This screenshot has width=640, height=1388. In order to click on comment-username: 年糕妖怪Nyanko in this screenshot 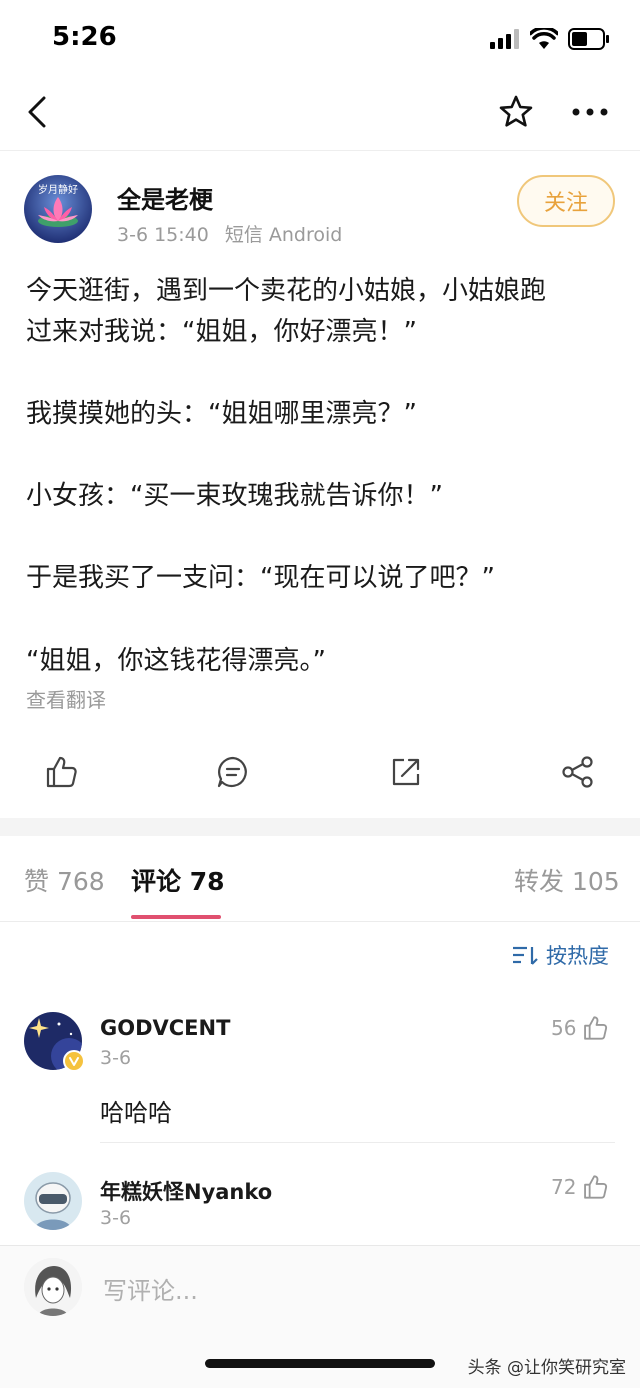, I will do `click(186, 1191)`.